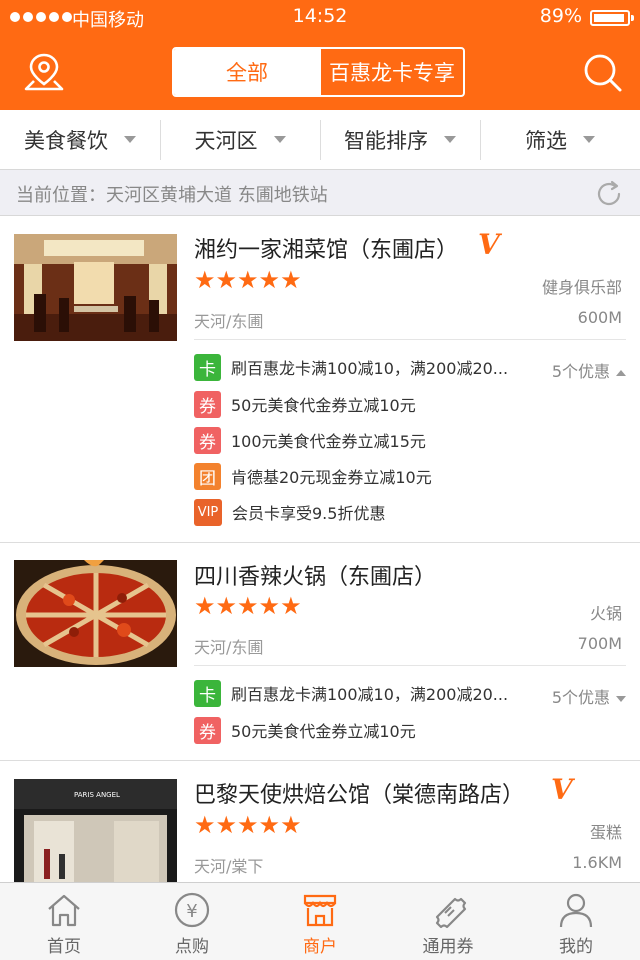 This screenshot has height=960, width=640. I want to click on filter-category: 美食餐饮, so click(80, 139).